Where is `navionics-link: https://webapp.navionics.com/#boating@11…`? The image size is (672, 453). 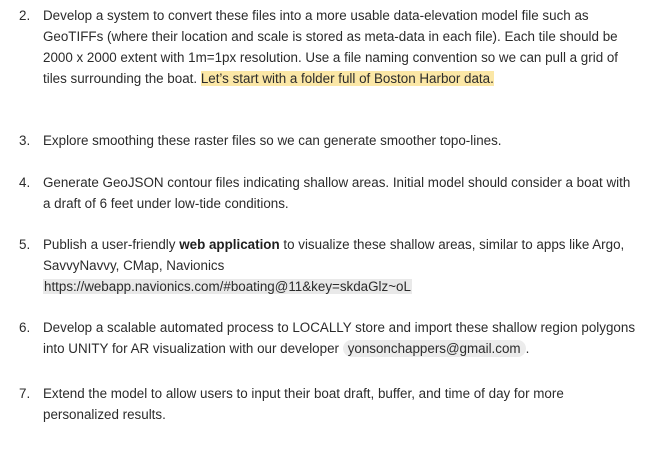
navionics-link: https://webapp.navionics.com/#boating@11… is located at coordinates (227, 286).